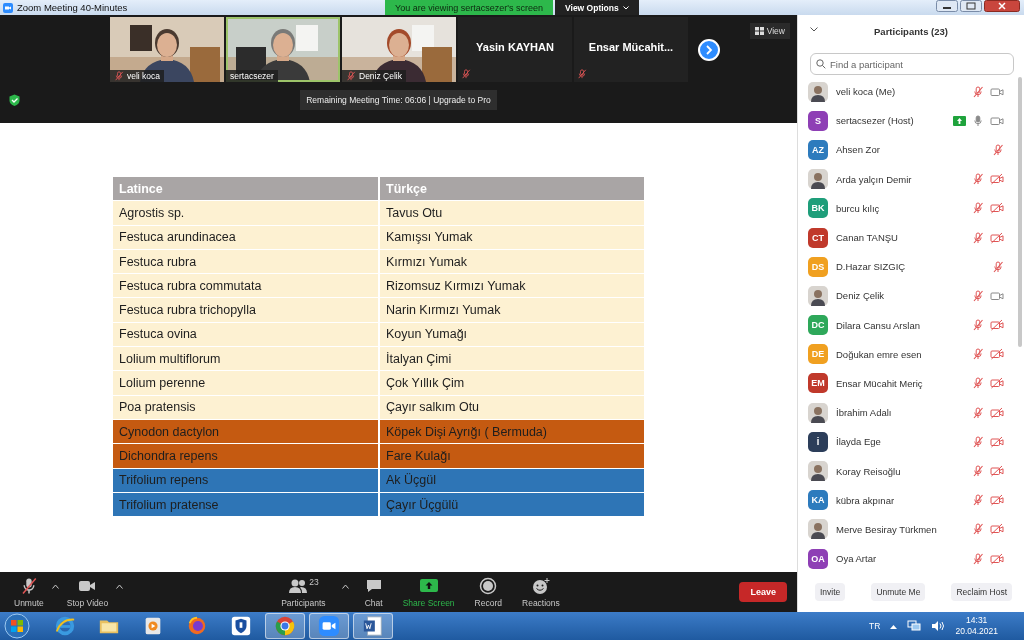 This screenshot has height=640, width=1024. Describe the element at coordinates (938, 626) in the screenshot. I see `speaker-icon` at that location.